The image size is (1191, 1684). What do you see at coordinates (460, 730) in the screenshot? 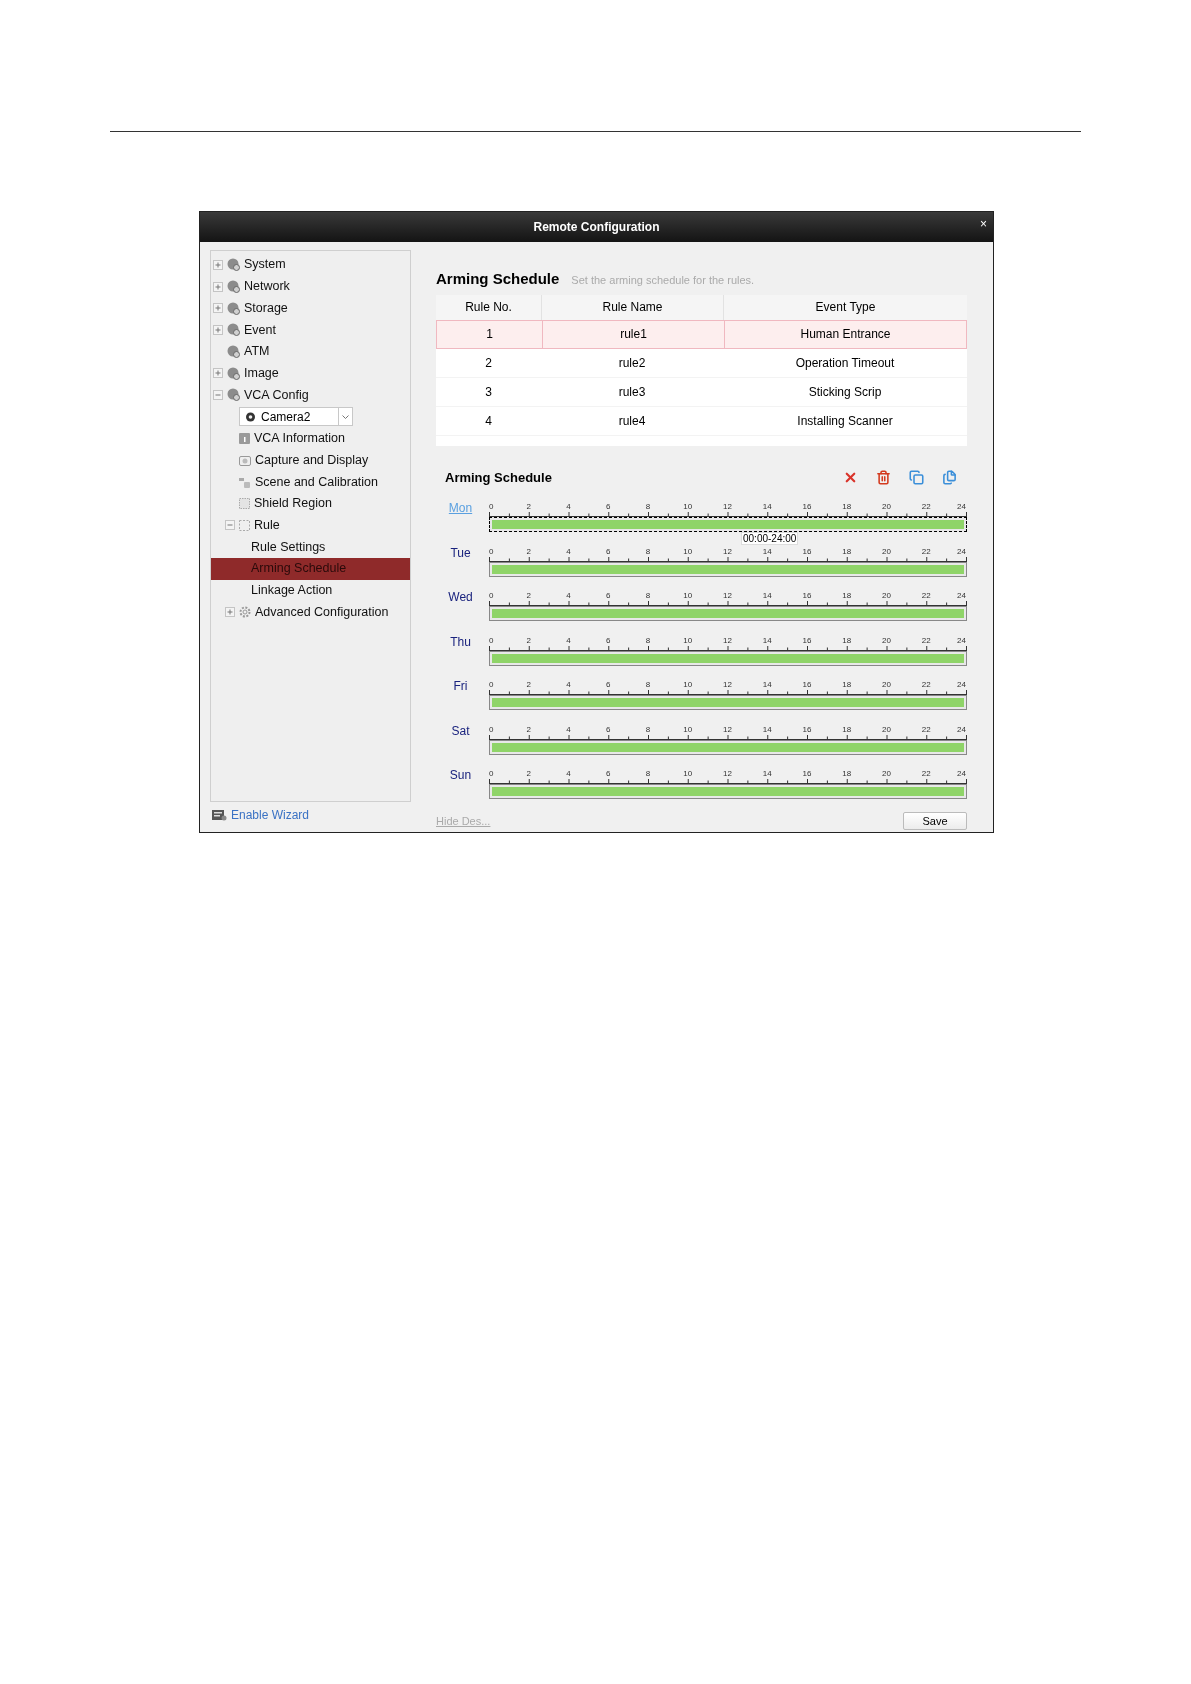
I see `day-label: Sat` at bounding box center [460, 730].